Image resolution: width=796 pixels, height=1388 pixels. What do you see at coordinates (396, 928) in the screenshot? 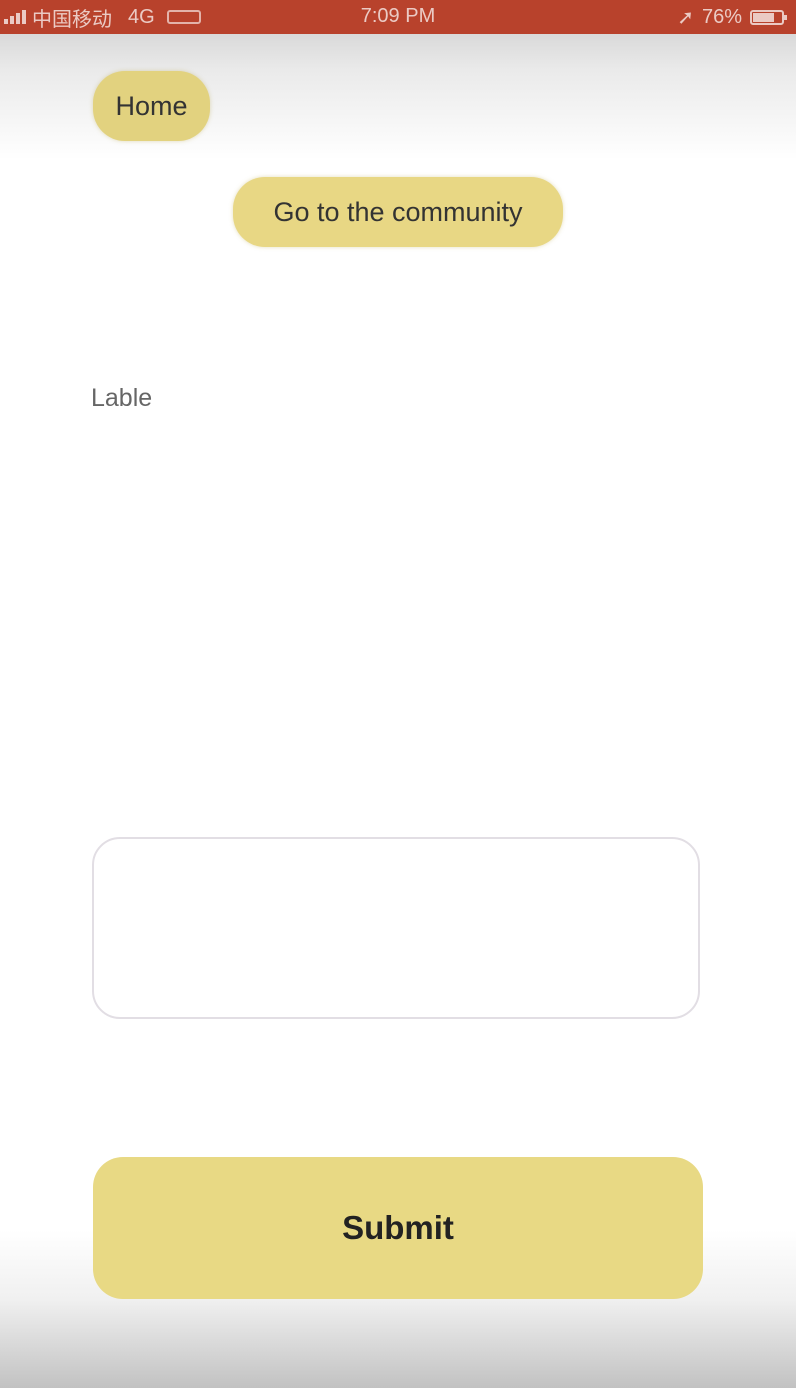
I see `text-input-box` at bounding box center [396, 928].